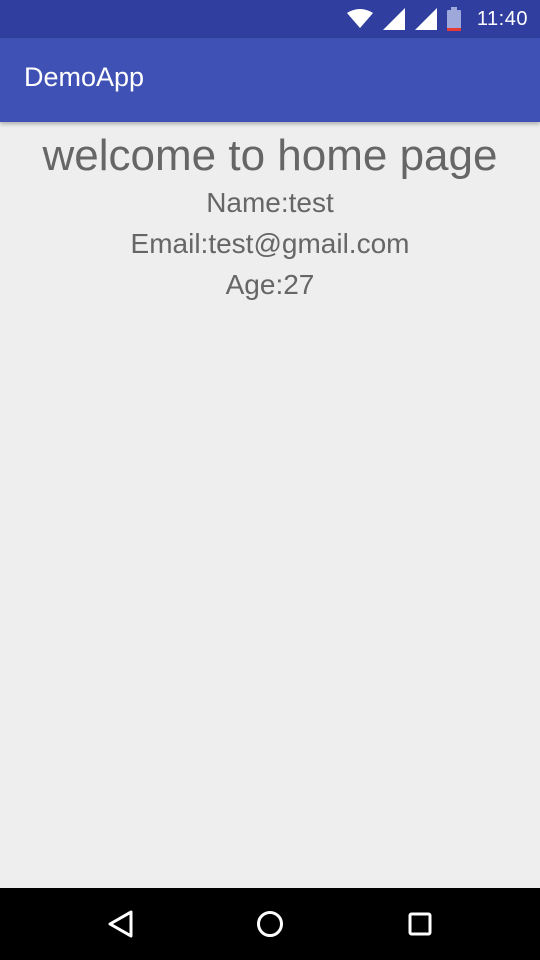 The height and width of the screenshot is (960, 540). I want to click on email-text: Email:test@gmail.com, so click(270, 243).